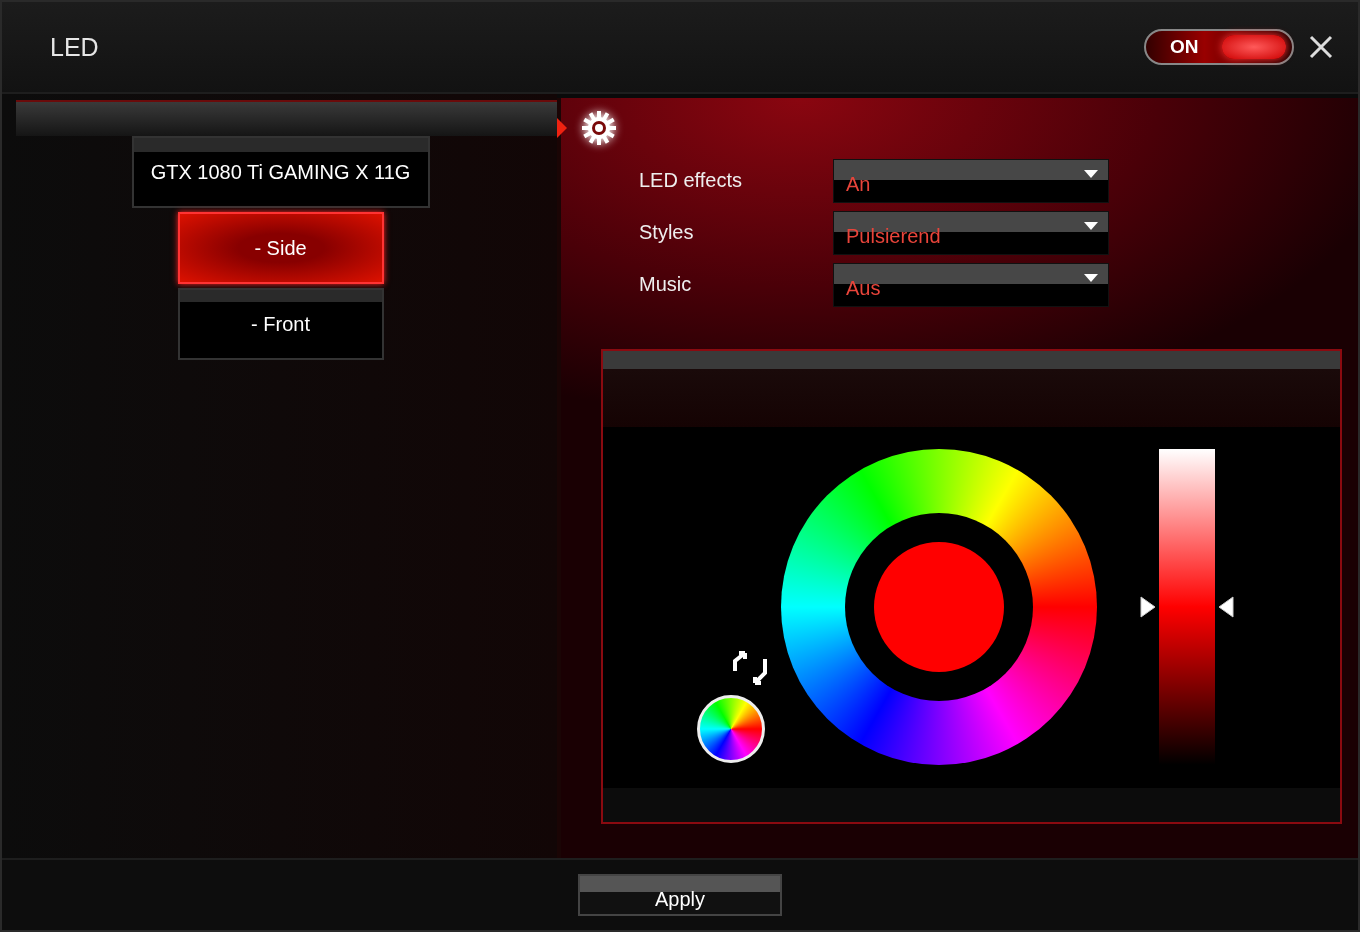 The width and height of the screenshot is (1360, 932). Describe the element at coordinates (691, 181) in the screenshot. I see `setting-label: LED effects` at that location.